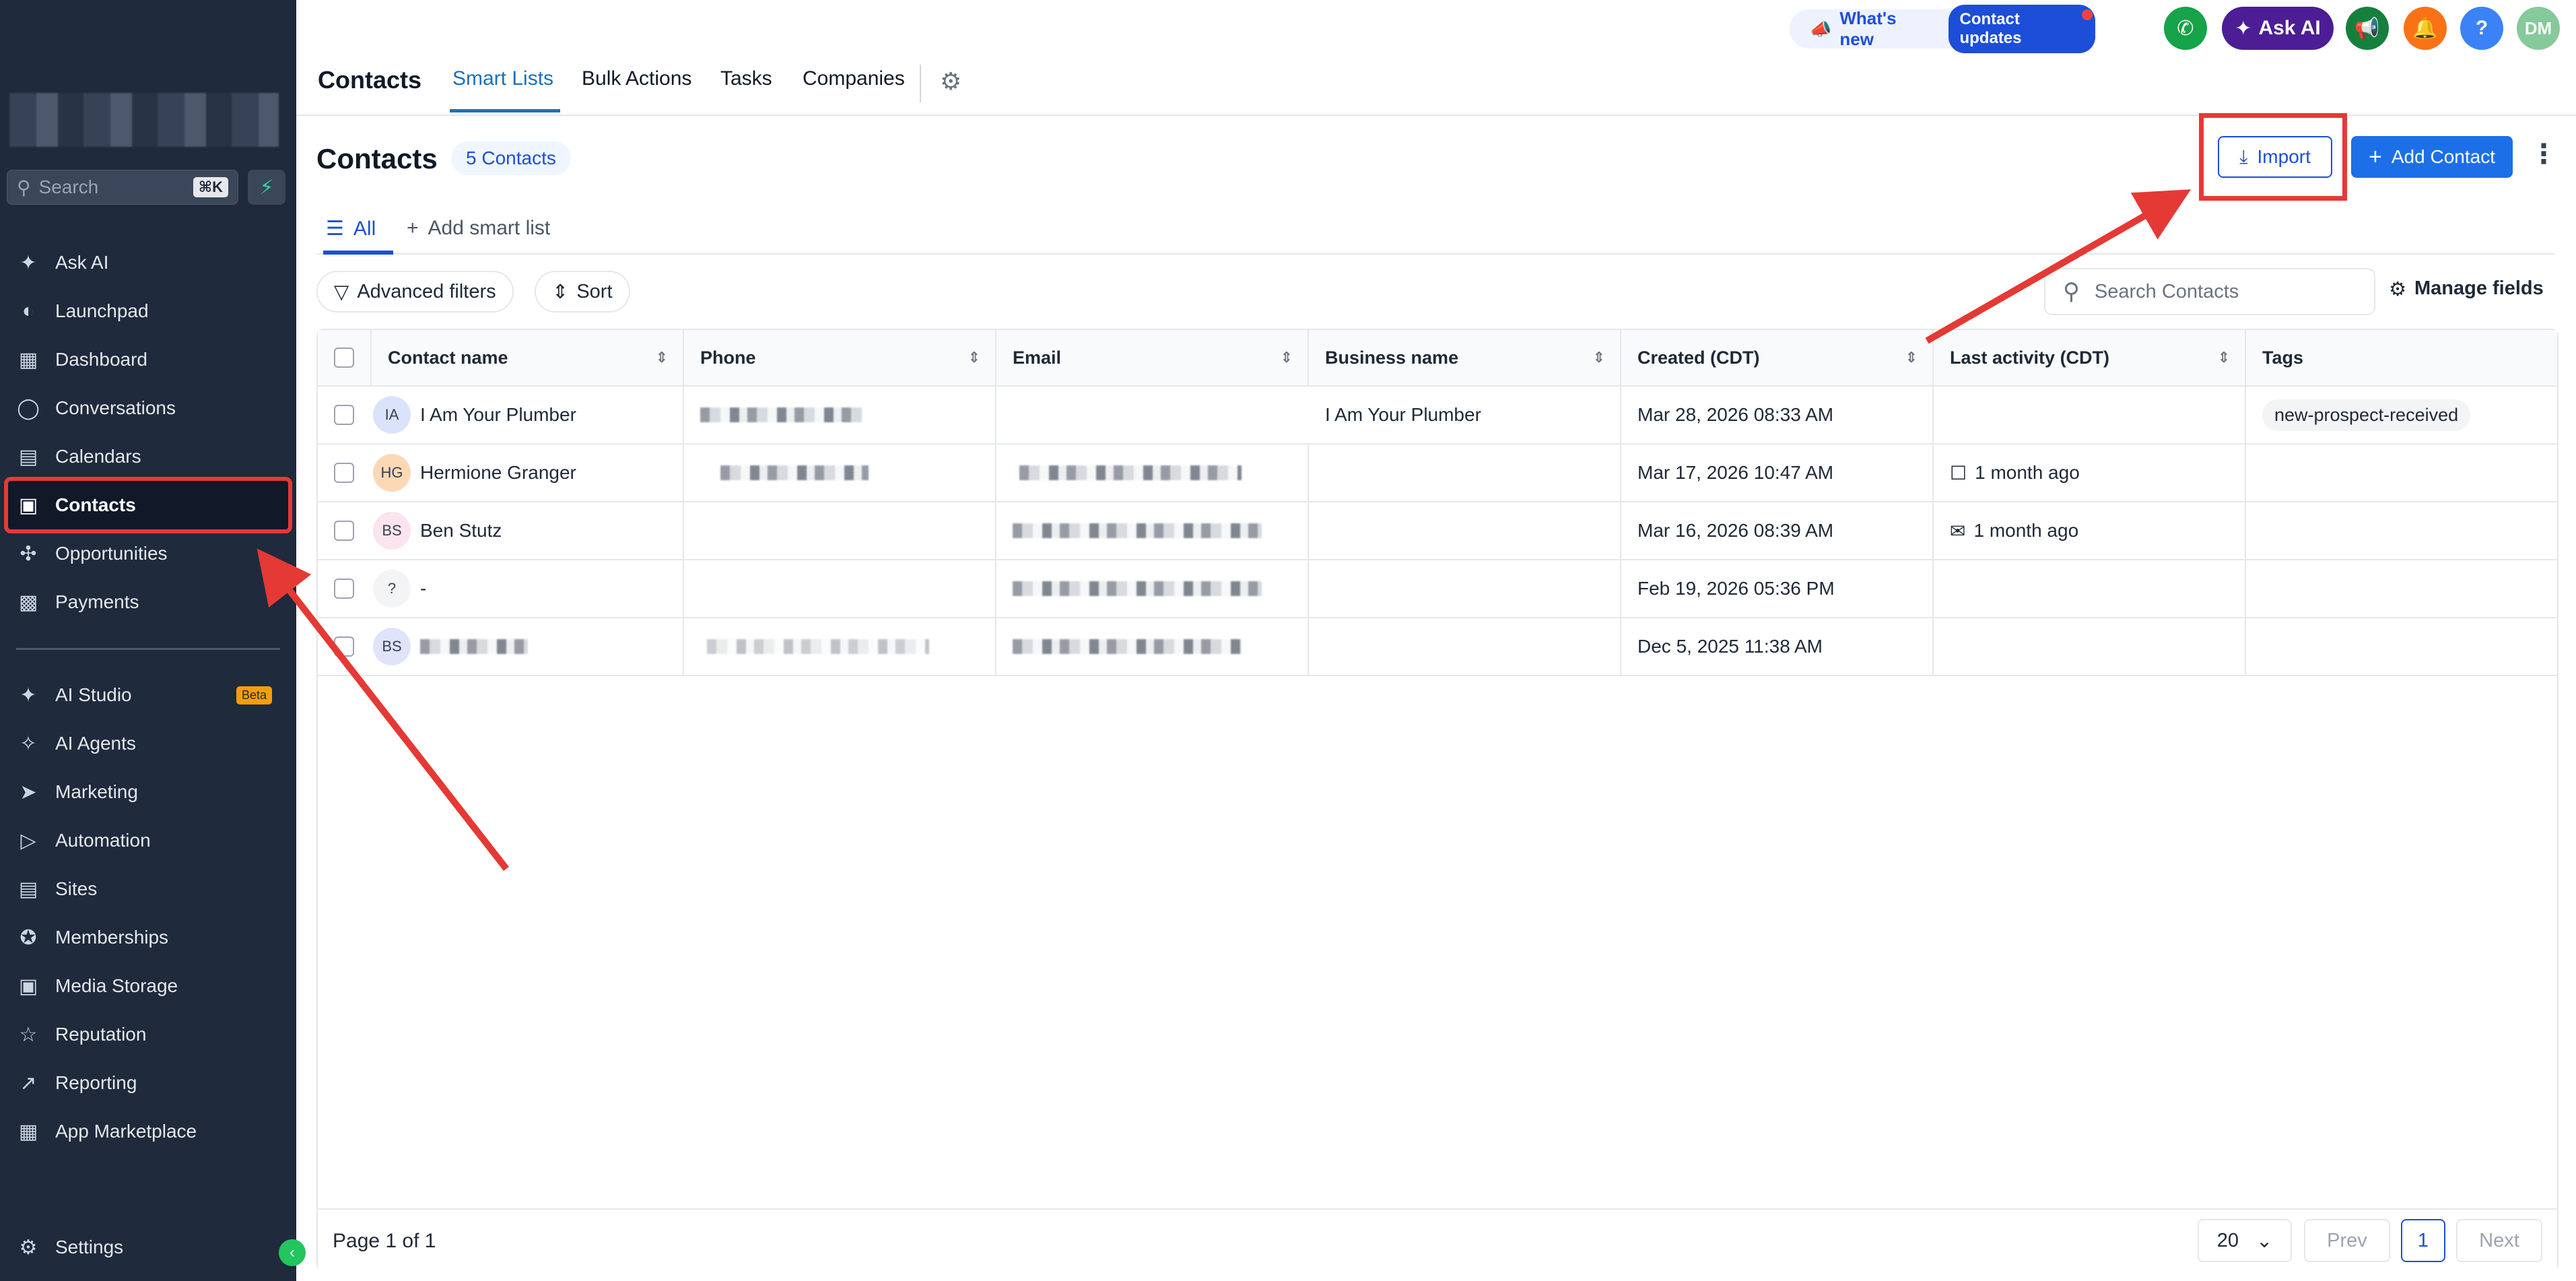  What do you see at coordinates (2432, 157) in the screenshot?
I see `add-contact-button: + Add Contact` at bounding box center [2432, 157].